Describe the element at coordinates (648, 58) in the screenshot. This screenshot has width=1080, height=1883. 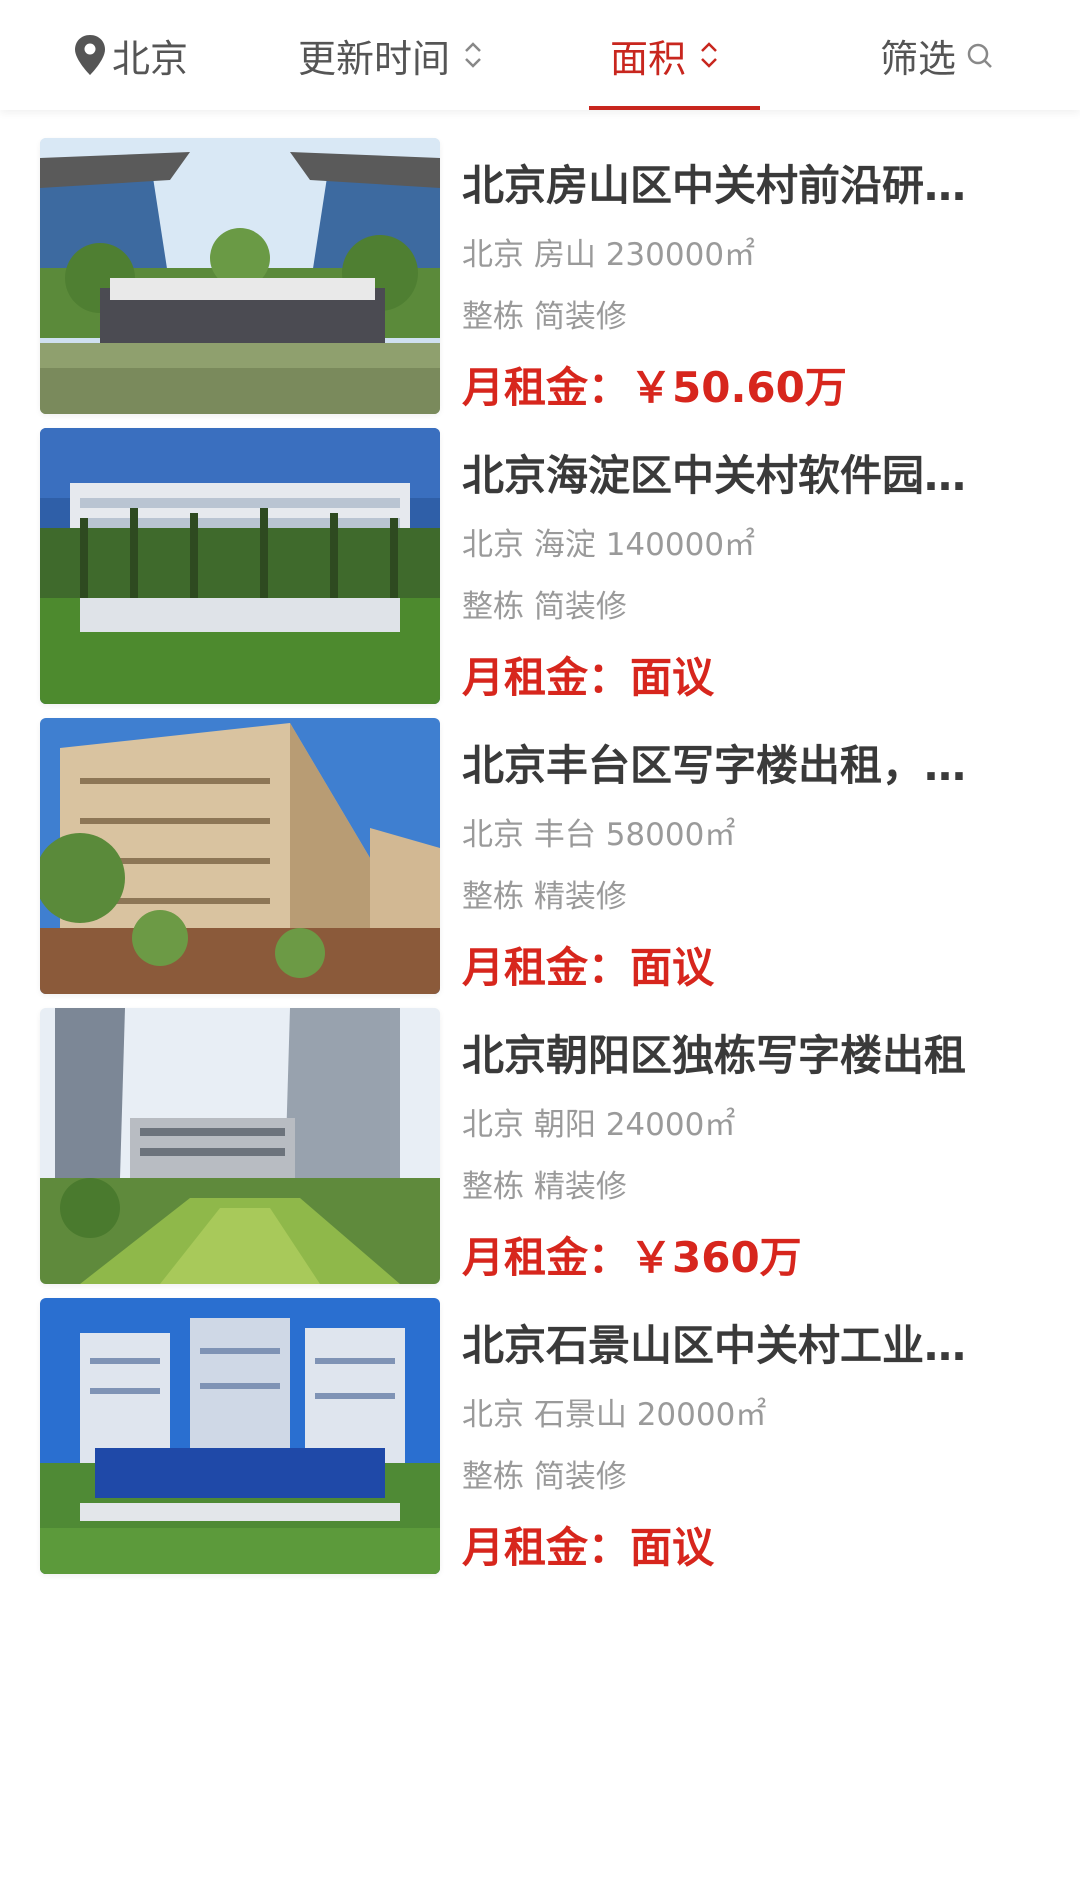
I see `area-label: 面积` at that location.